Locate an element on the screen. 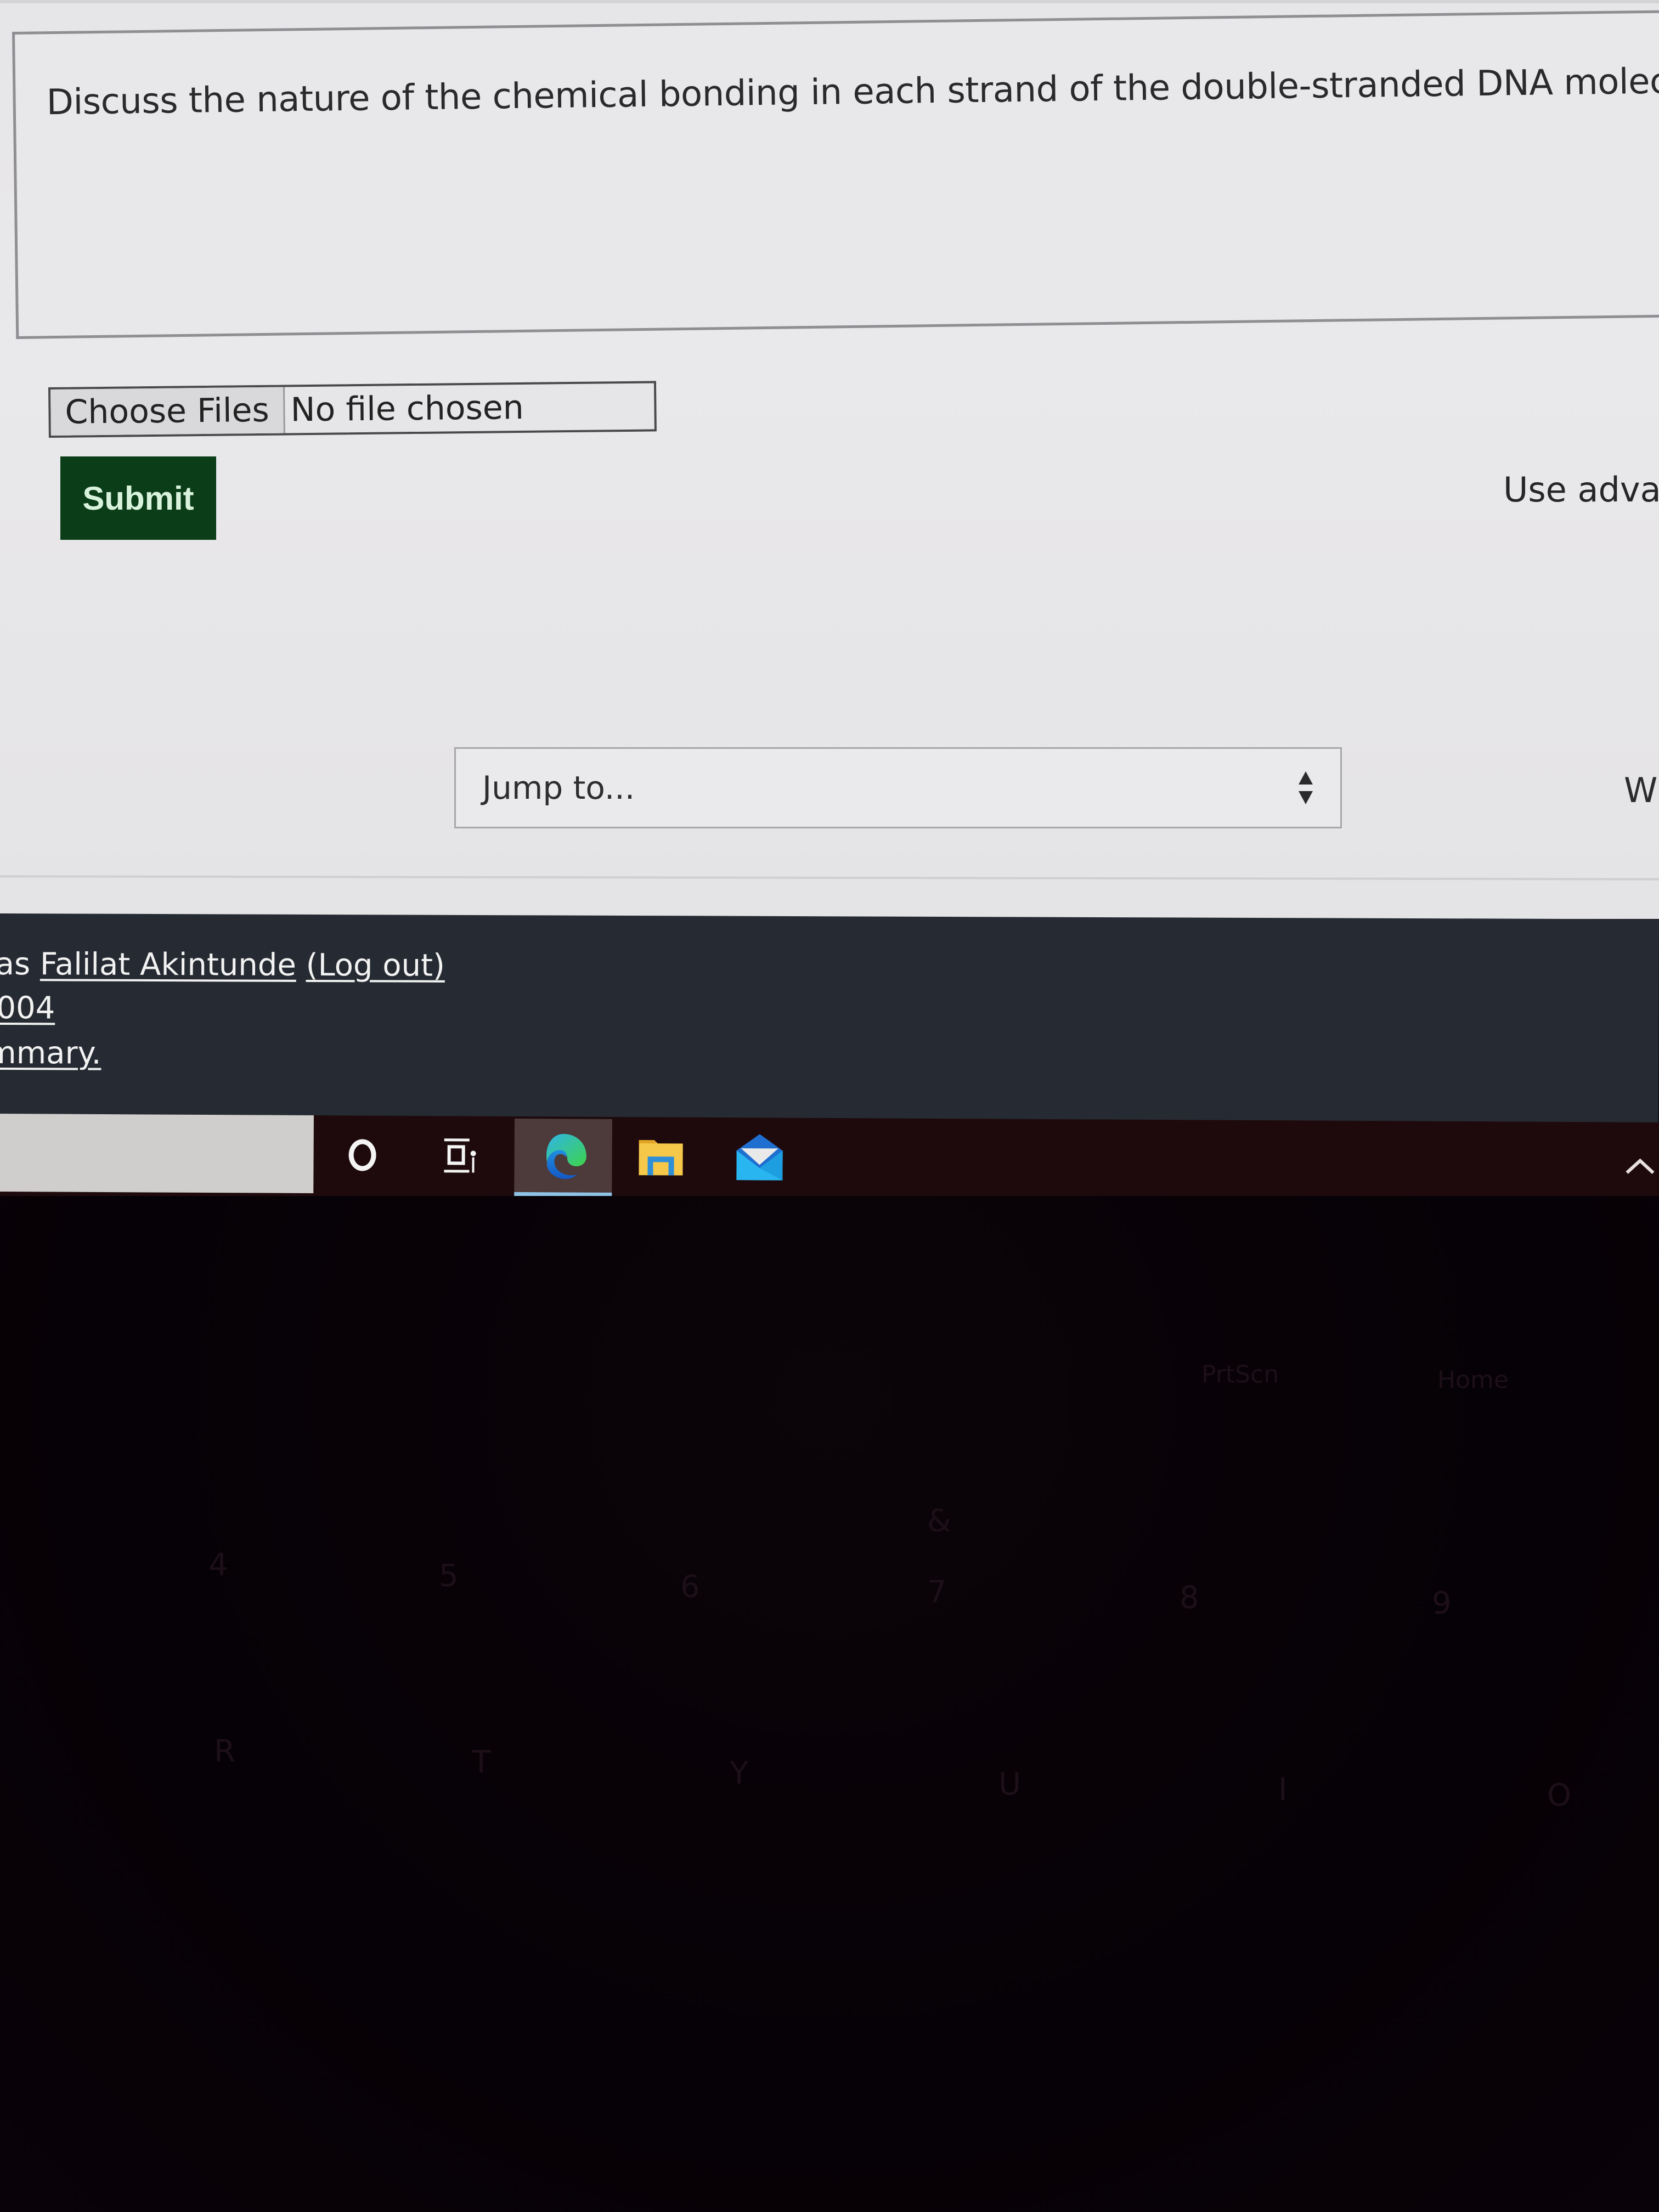 This screenshot has width=1659, height=2212. edge-icon is located at coordinates (566, 1156).